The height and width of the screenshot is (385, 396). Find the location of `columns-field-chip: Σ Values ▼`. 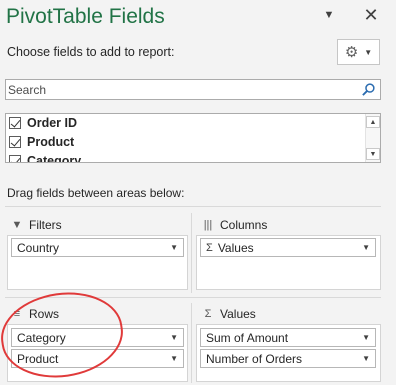

columns-field-chip: Σ Values ▼ is located at coordinates (288, 247).